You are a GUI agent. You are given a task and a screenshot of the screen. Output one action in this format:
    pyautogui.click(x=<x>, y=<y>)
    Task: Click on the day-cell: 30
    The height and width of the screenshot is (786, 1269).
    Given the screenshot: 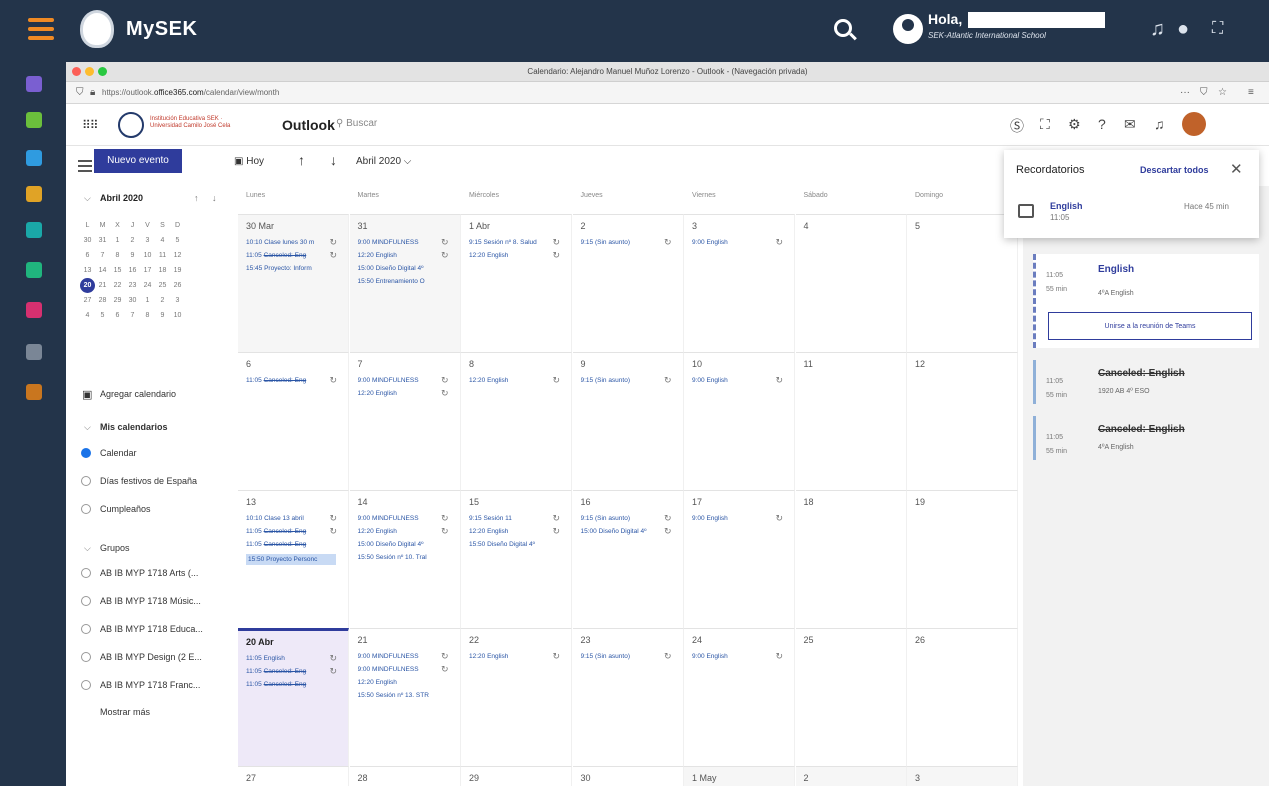 What is the action you would take?
    pyautogui.click(x=628, y=776)
    